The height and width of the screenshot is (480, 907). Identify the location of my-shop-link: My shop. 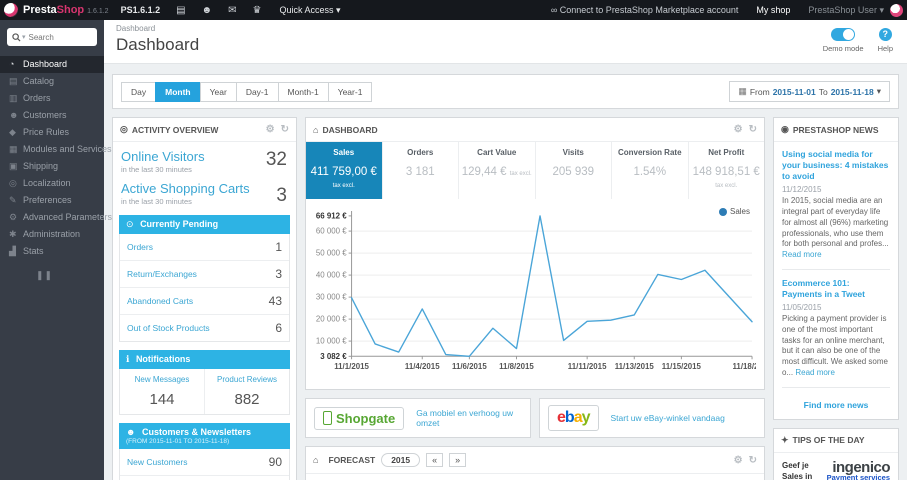
(773, 10).